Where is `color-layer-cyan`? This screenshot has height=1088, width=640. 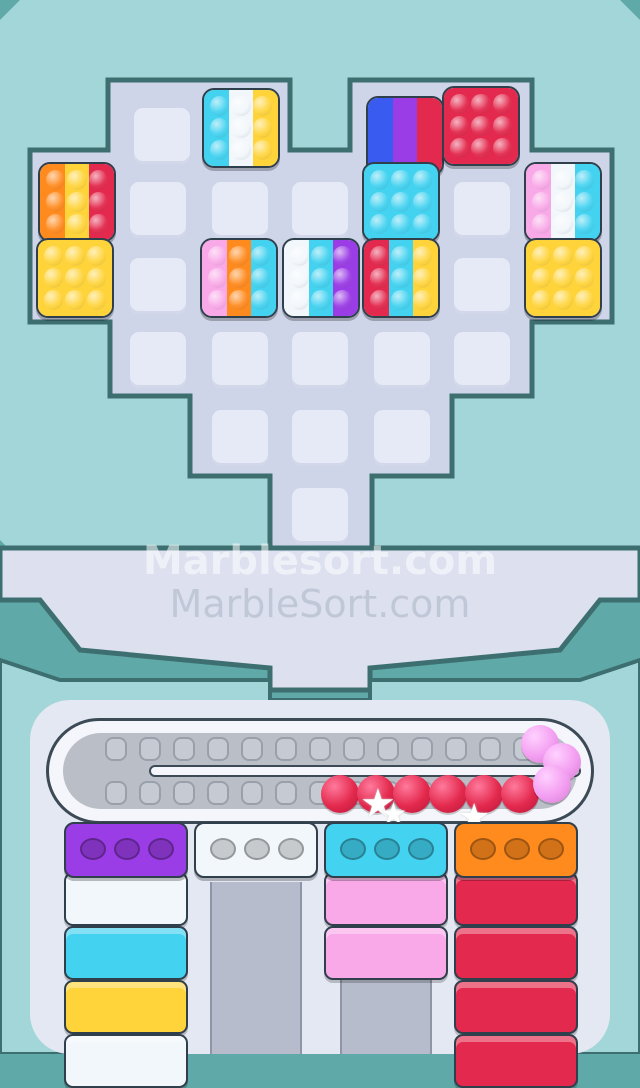
color-layer-cyan is located at coordinates (126, 953).